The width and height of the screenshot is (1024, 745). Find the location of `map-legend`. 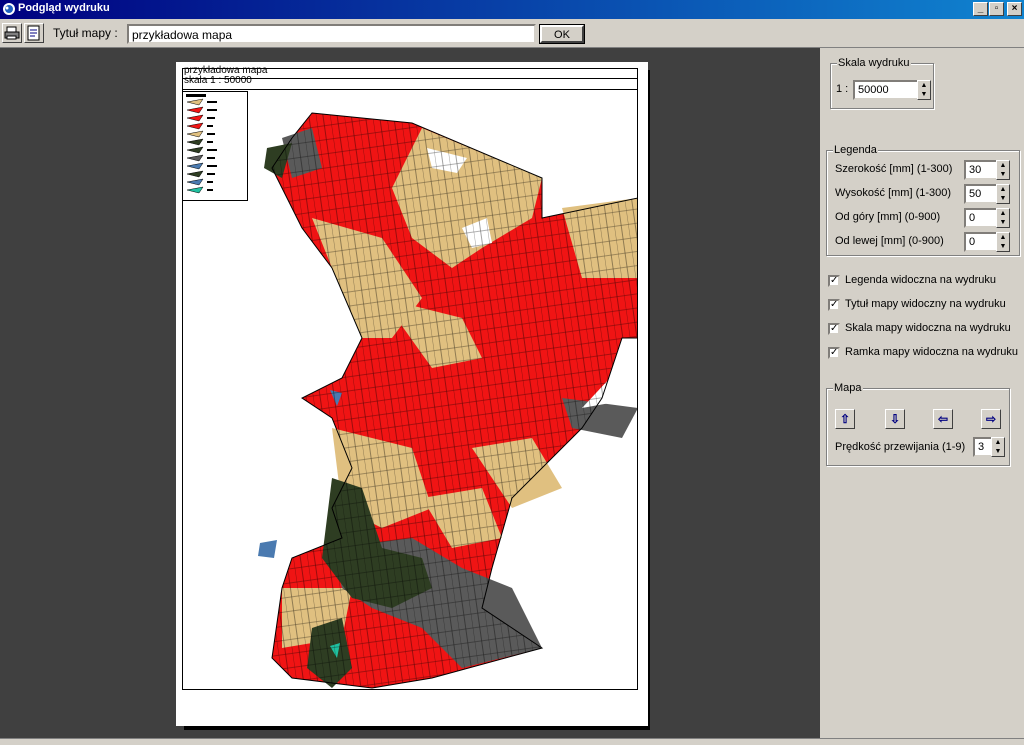

map-legend is located at coordinates (215, 146).